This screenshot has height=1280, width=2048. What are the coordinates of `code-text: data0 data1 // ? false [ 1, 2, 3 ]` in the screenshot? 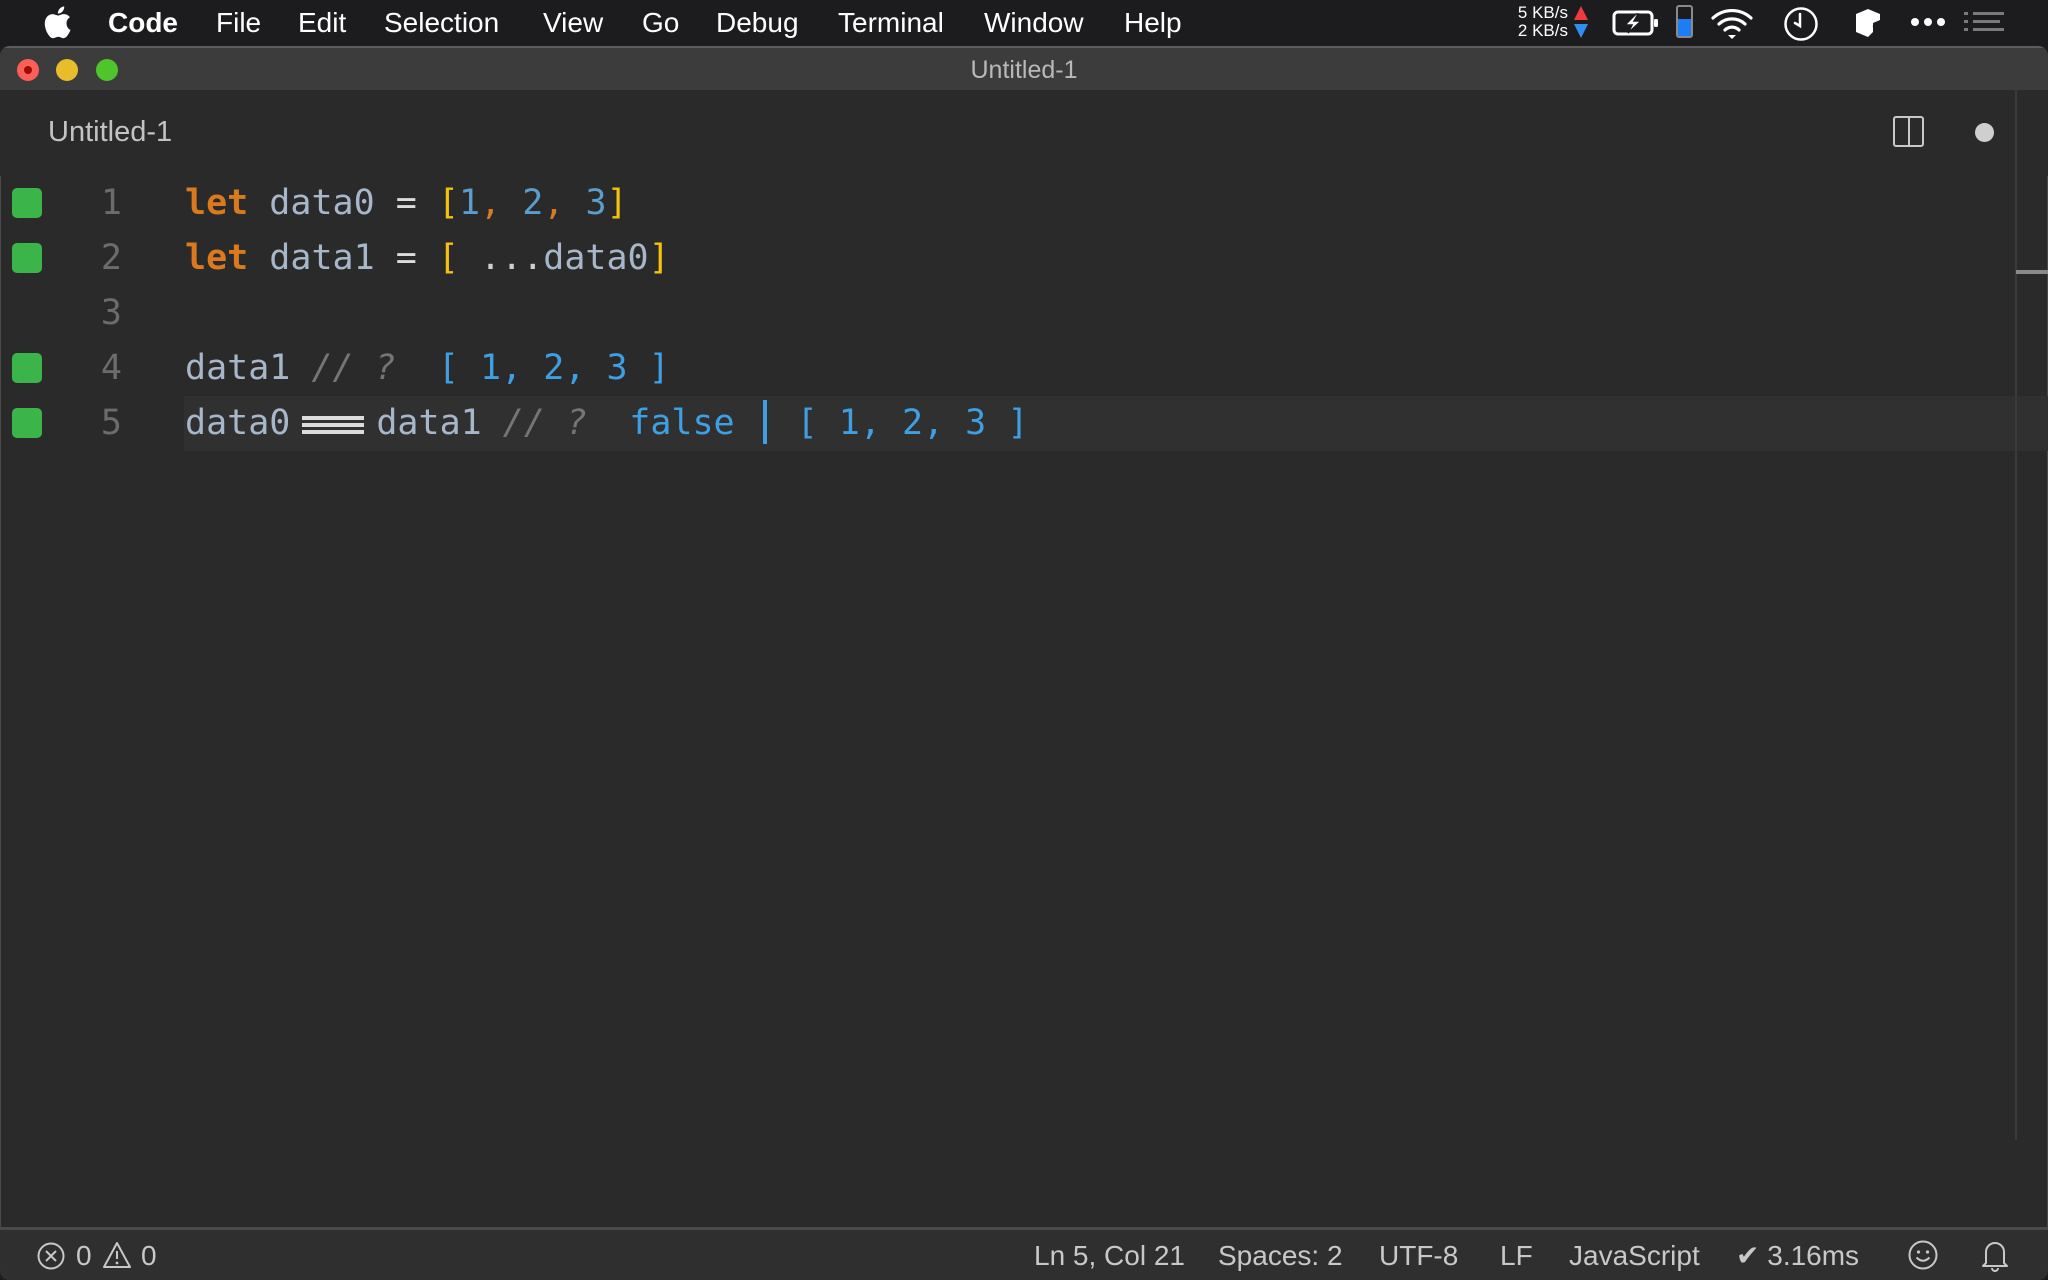 It's located at (606, 423).